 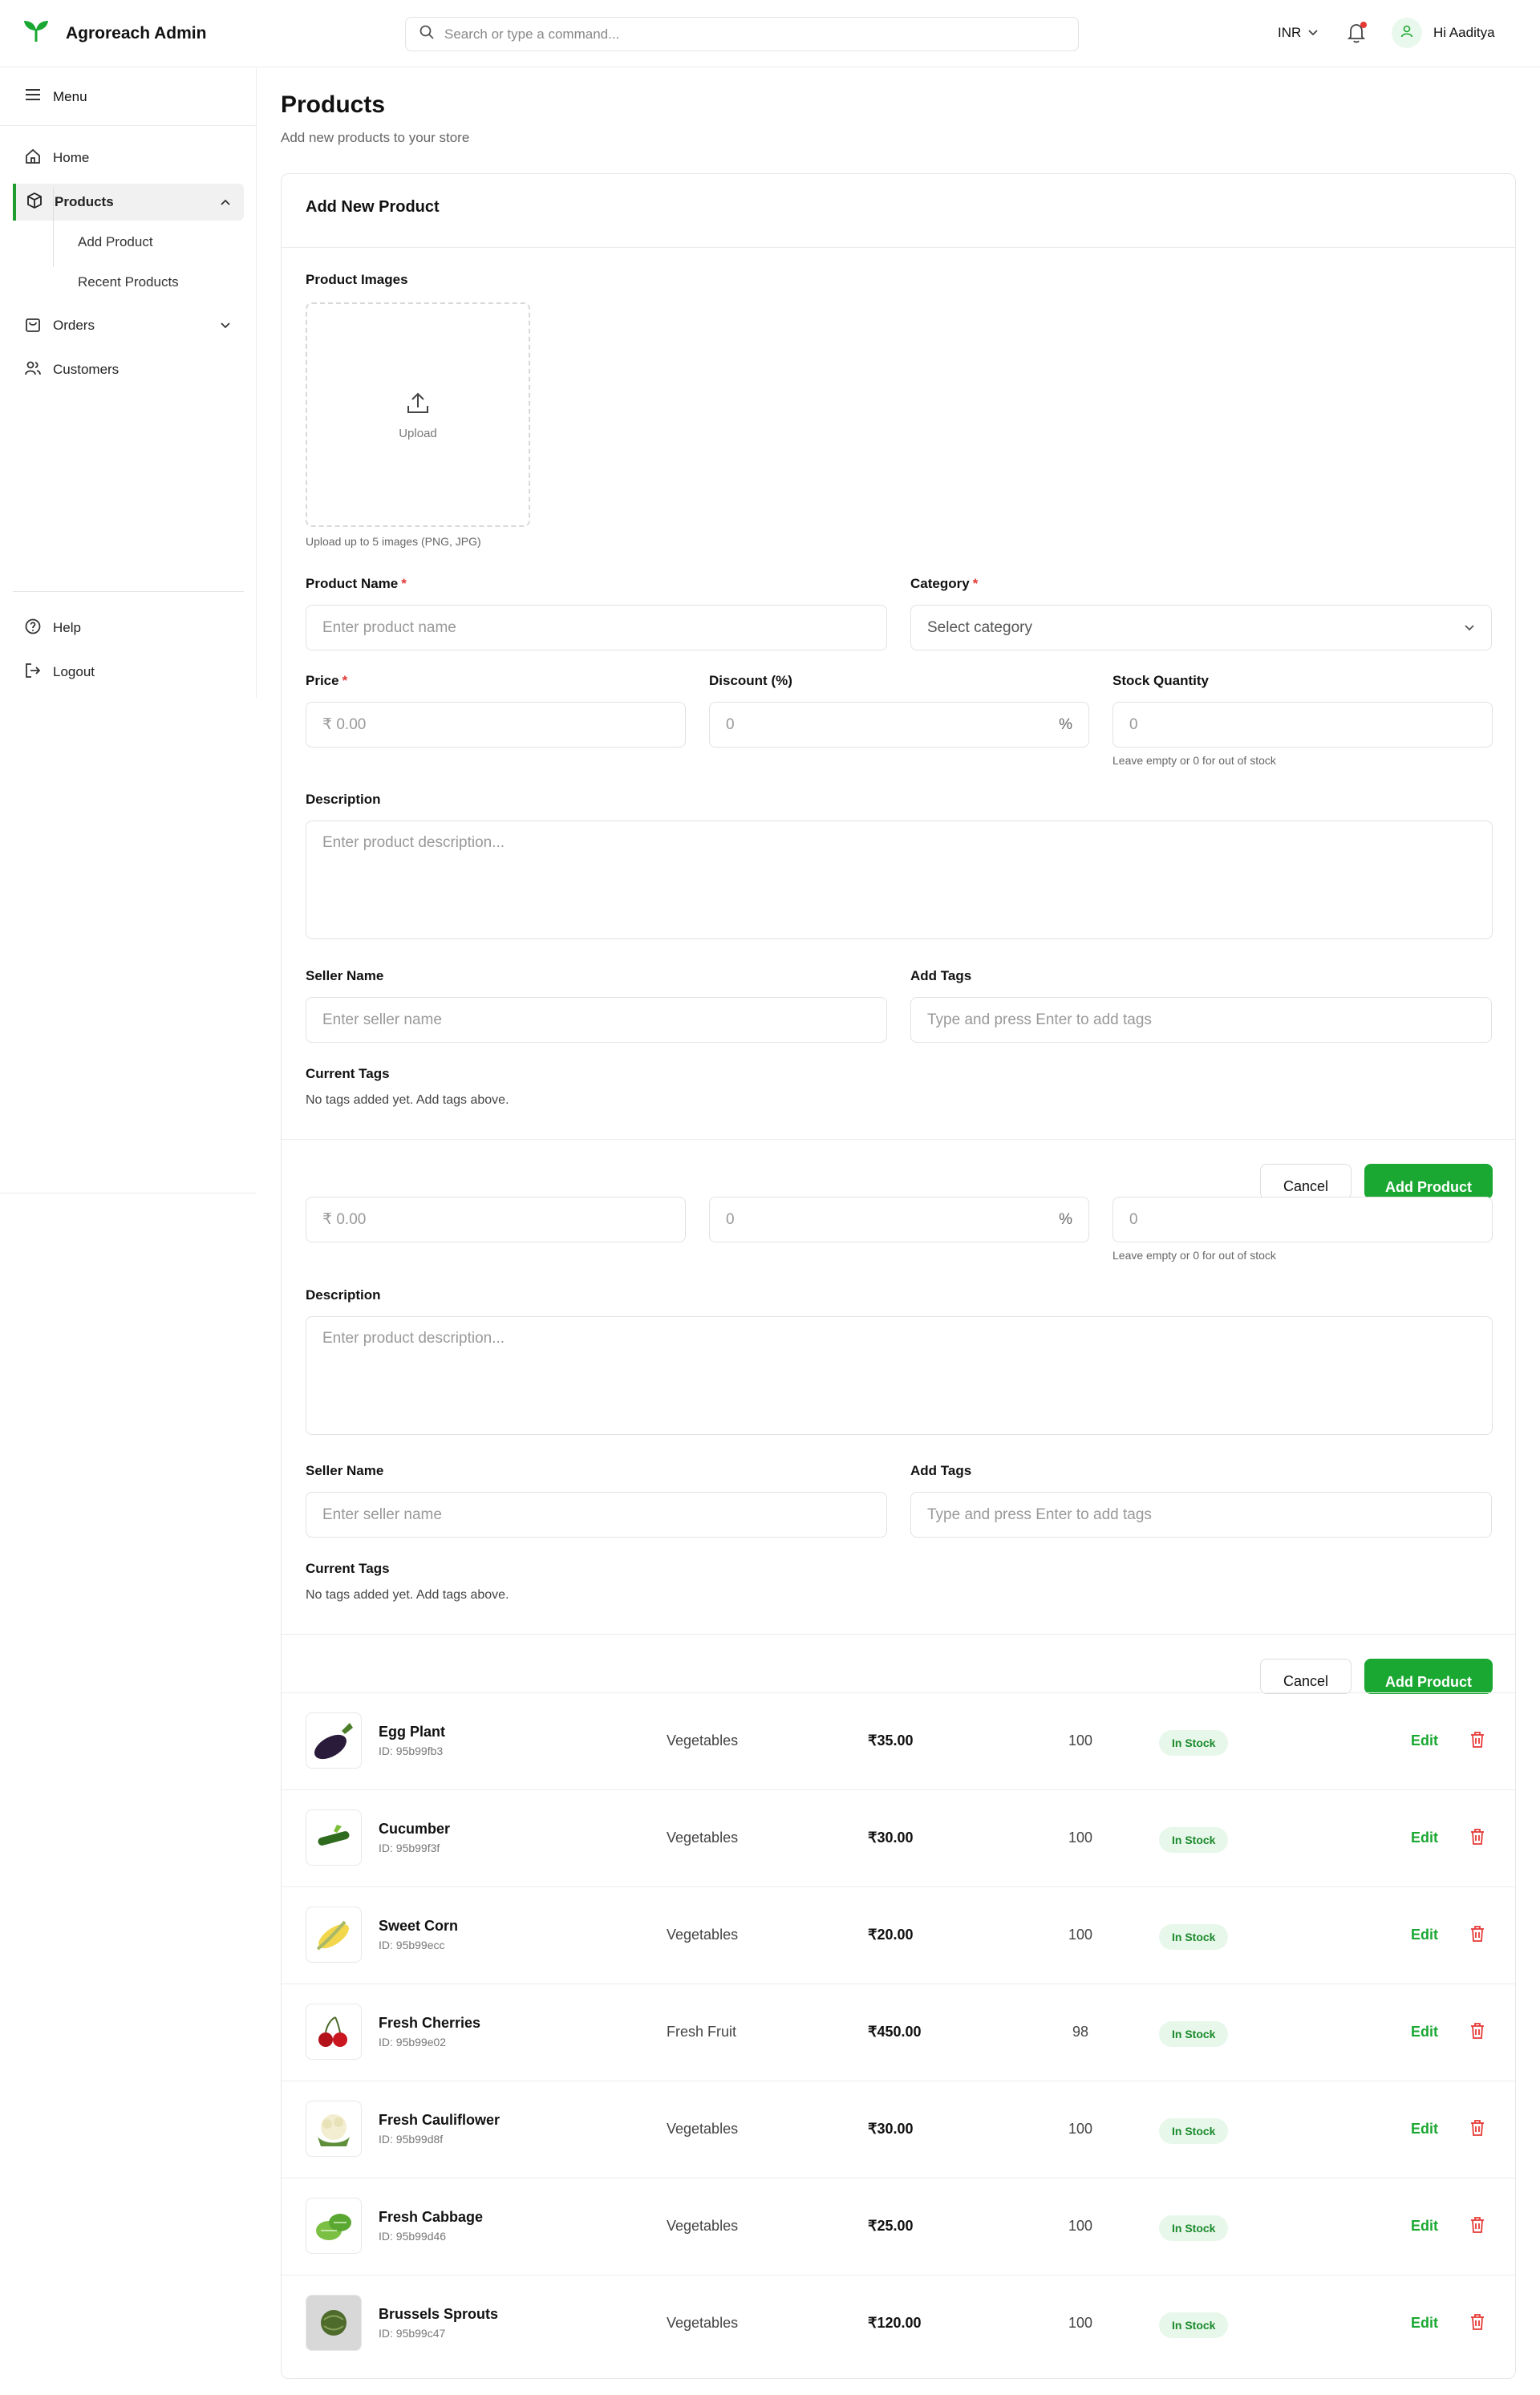 I want to click on description-label: Description, so click(x=343, y=800).